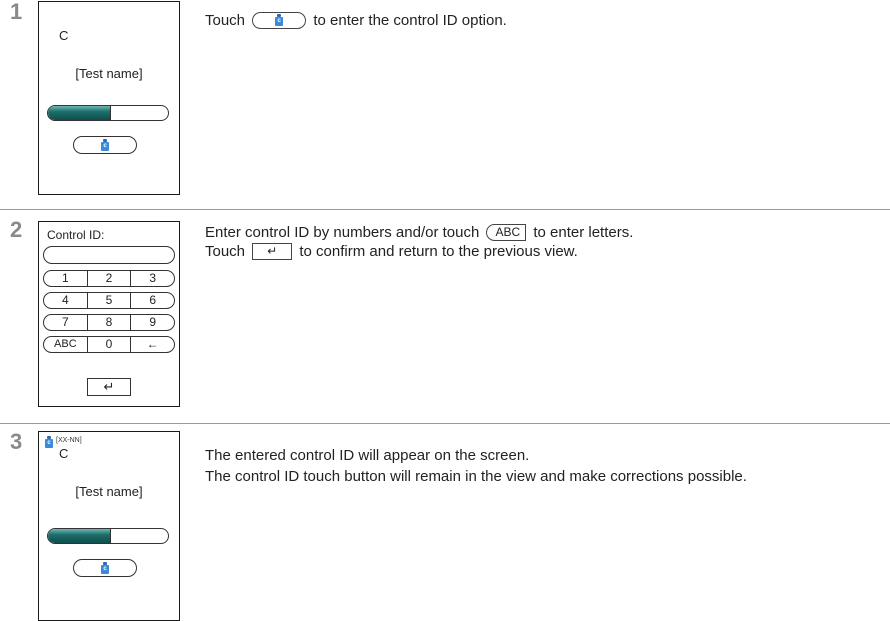  What do you see at coordinates (225, 20) in the screenshot?
I see `instruction-before: Touch` at bounding box center [225, 20].